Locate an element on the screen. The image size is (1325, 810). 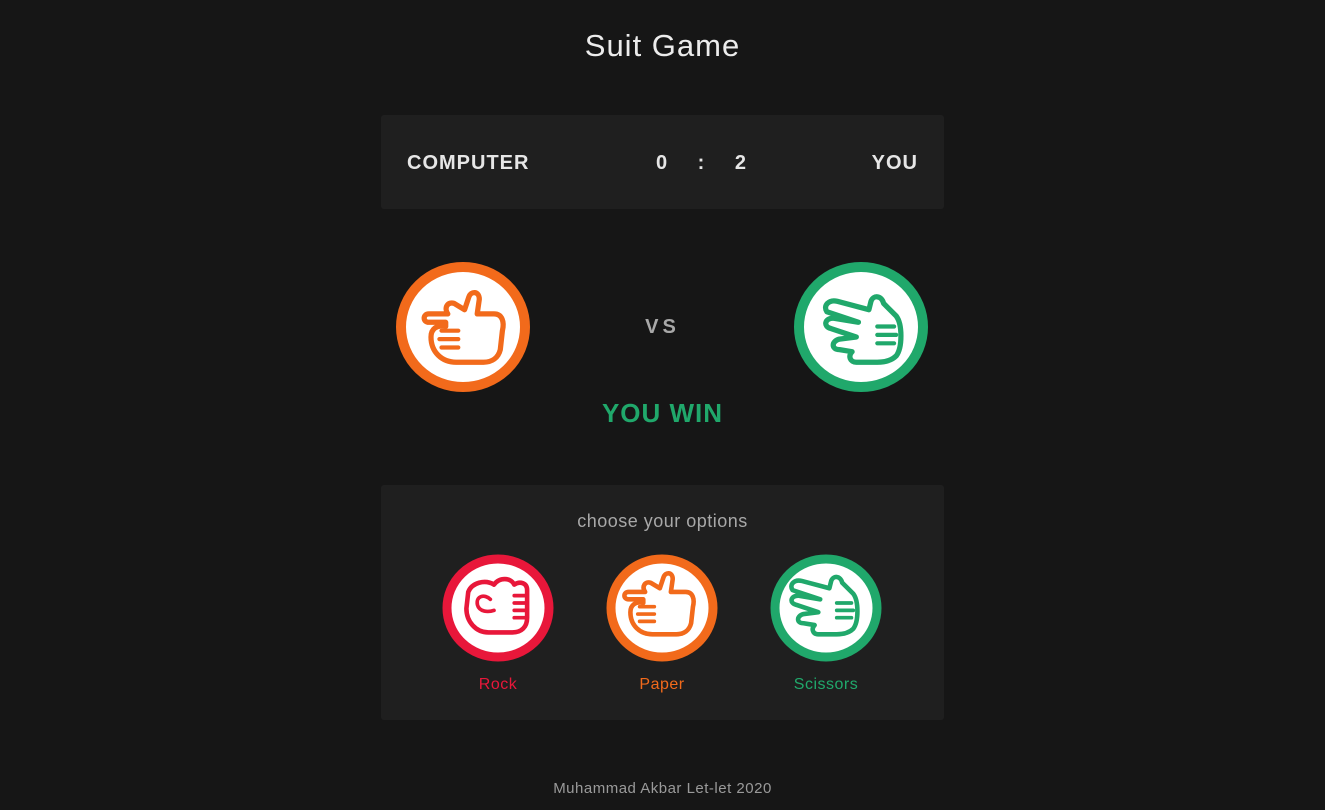
options-panel: choose your options Rock Paper Scissors is located at coordinates (662, 602).